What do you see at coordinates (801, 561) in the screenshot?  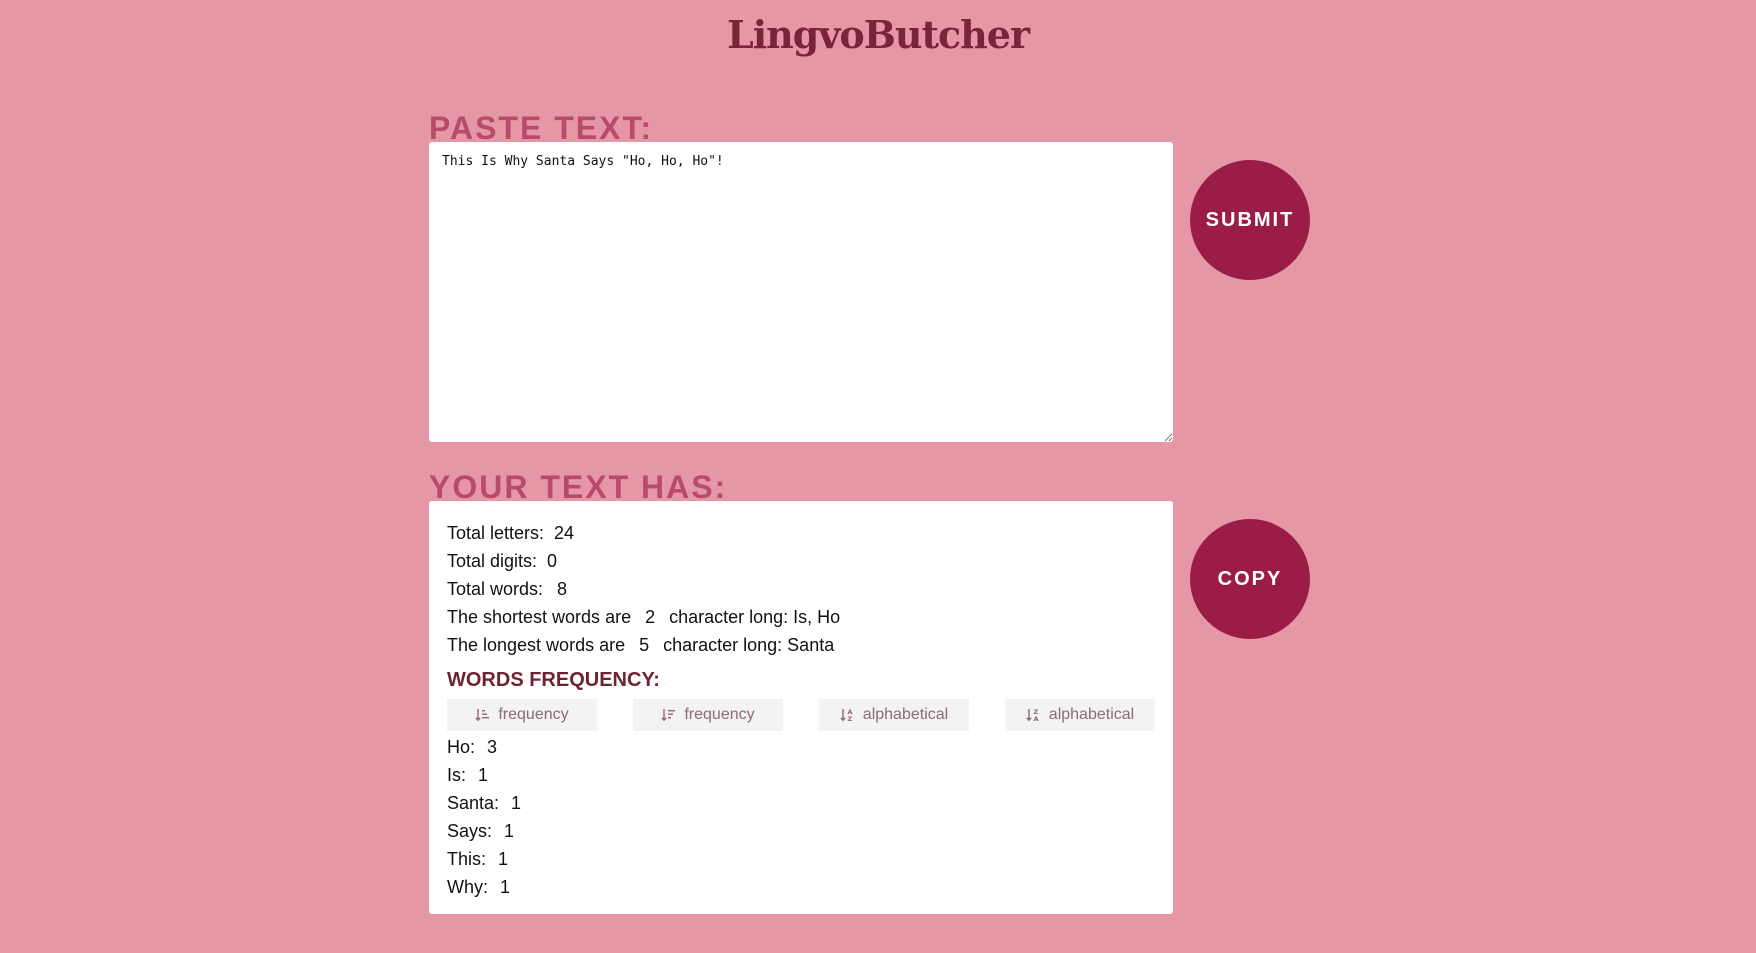 I see `total-digits-line: Total digits: 0` at bounding box center [801, 561].